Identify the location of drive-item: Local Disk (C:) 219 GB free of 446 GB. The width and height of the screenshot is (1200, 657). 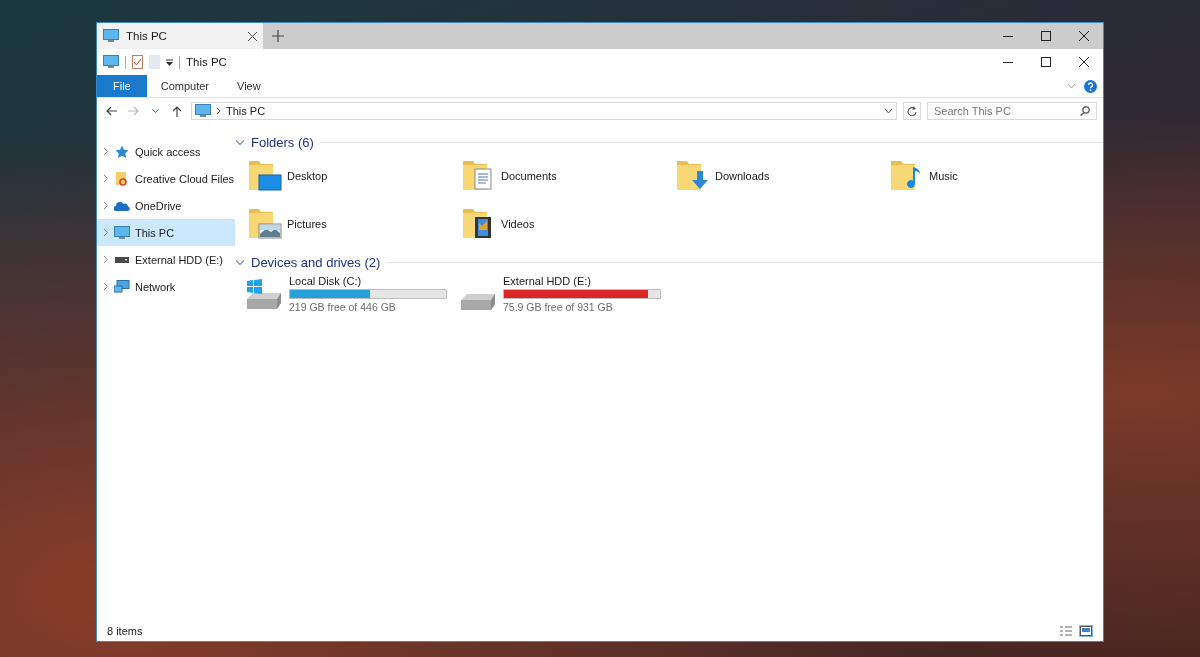
(352, 294).